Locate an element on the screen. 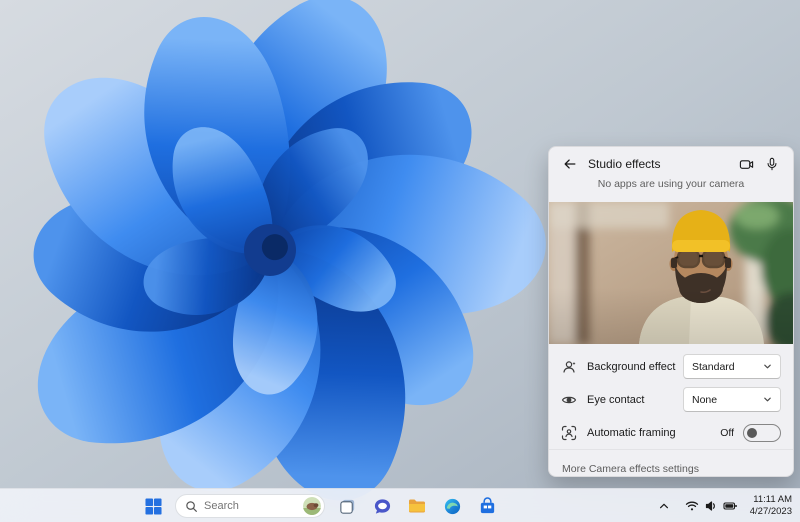 The image size is (800, 522). back-arrow-icon is located at coordinates (570, 164).